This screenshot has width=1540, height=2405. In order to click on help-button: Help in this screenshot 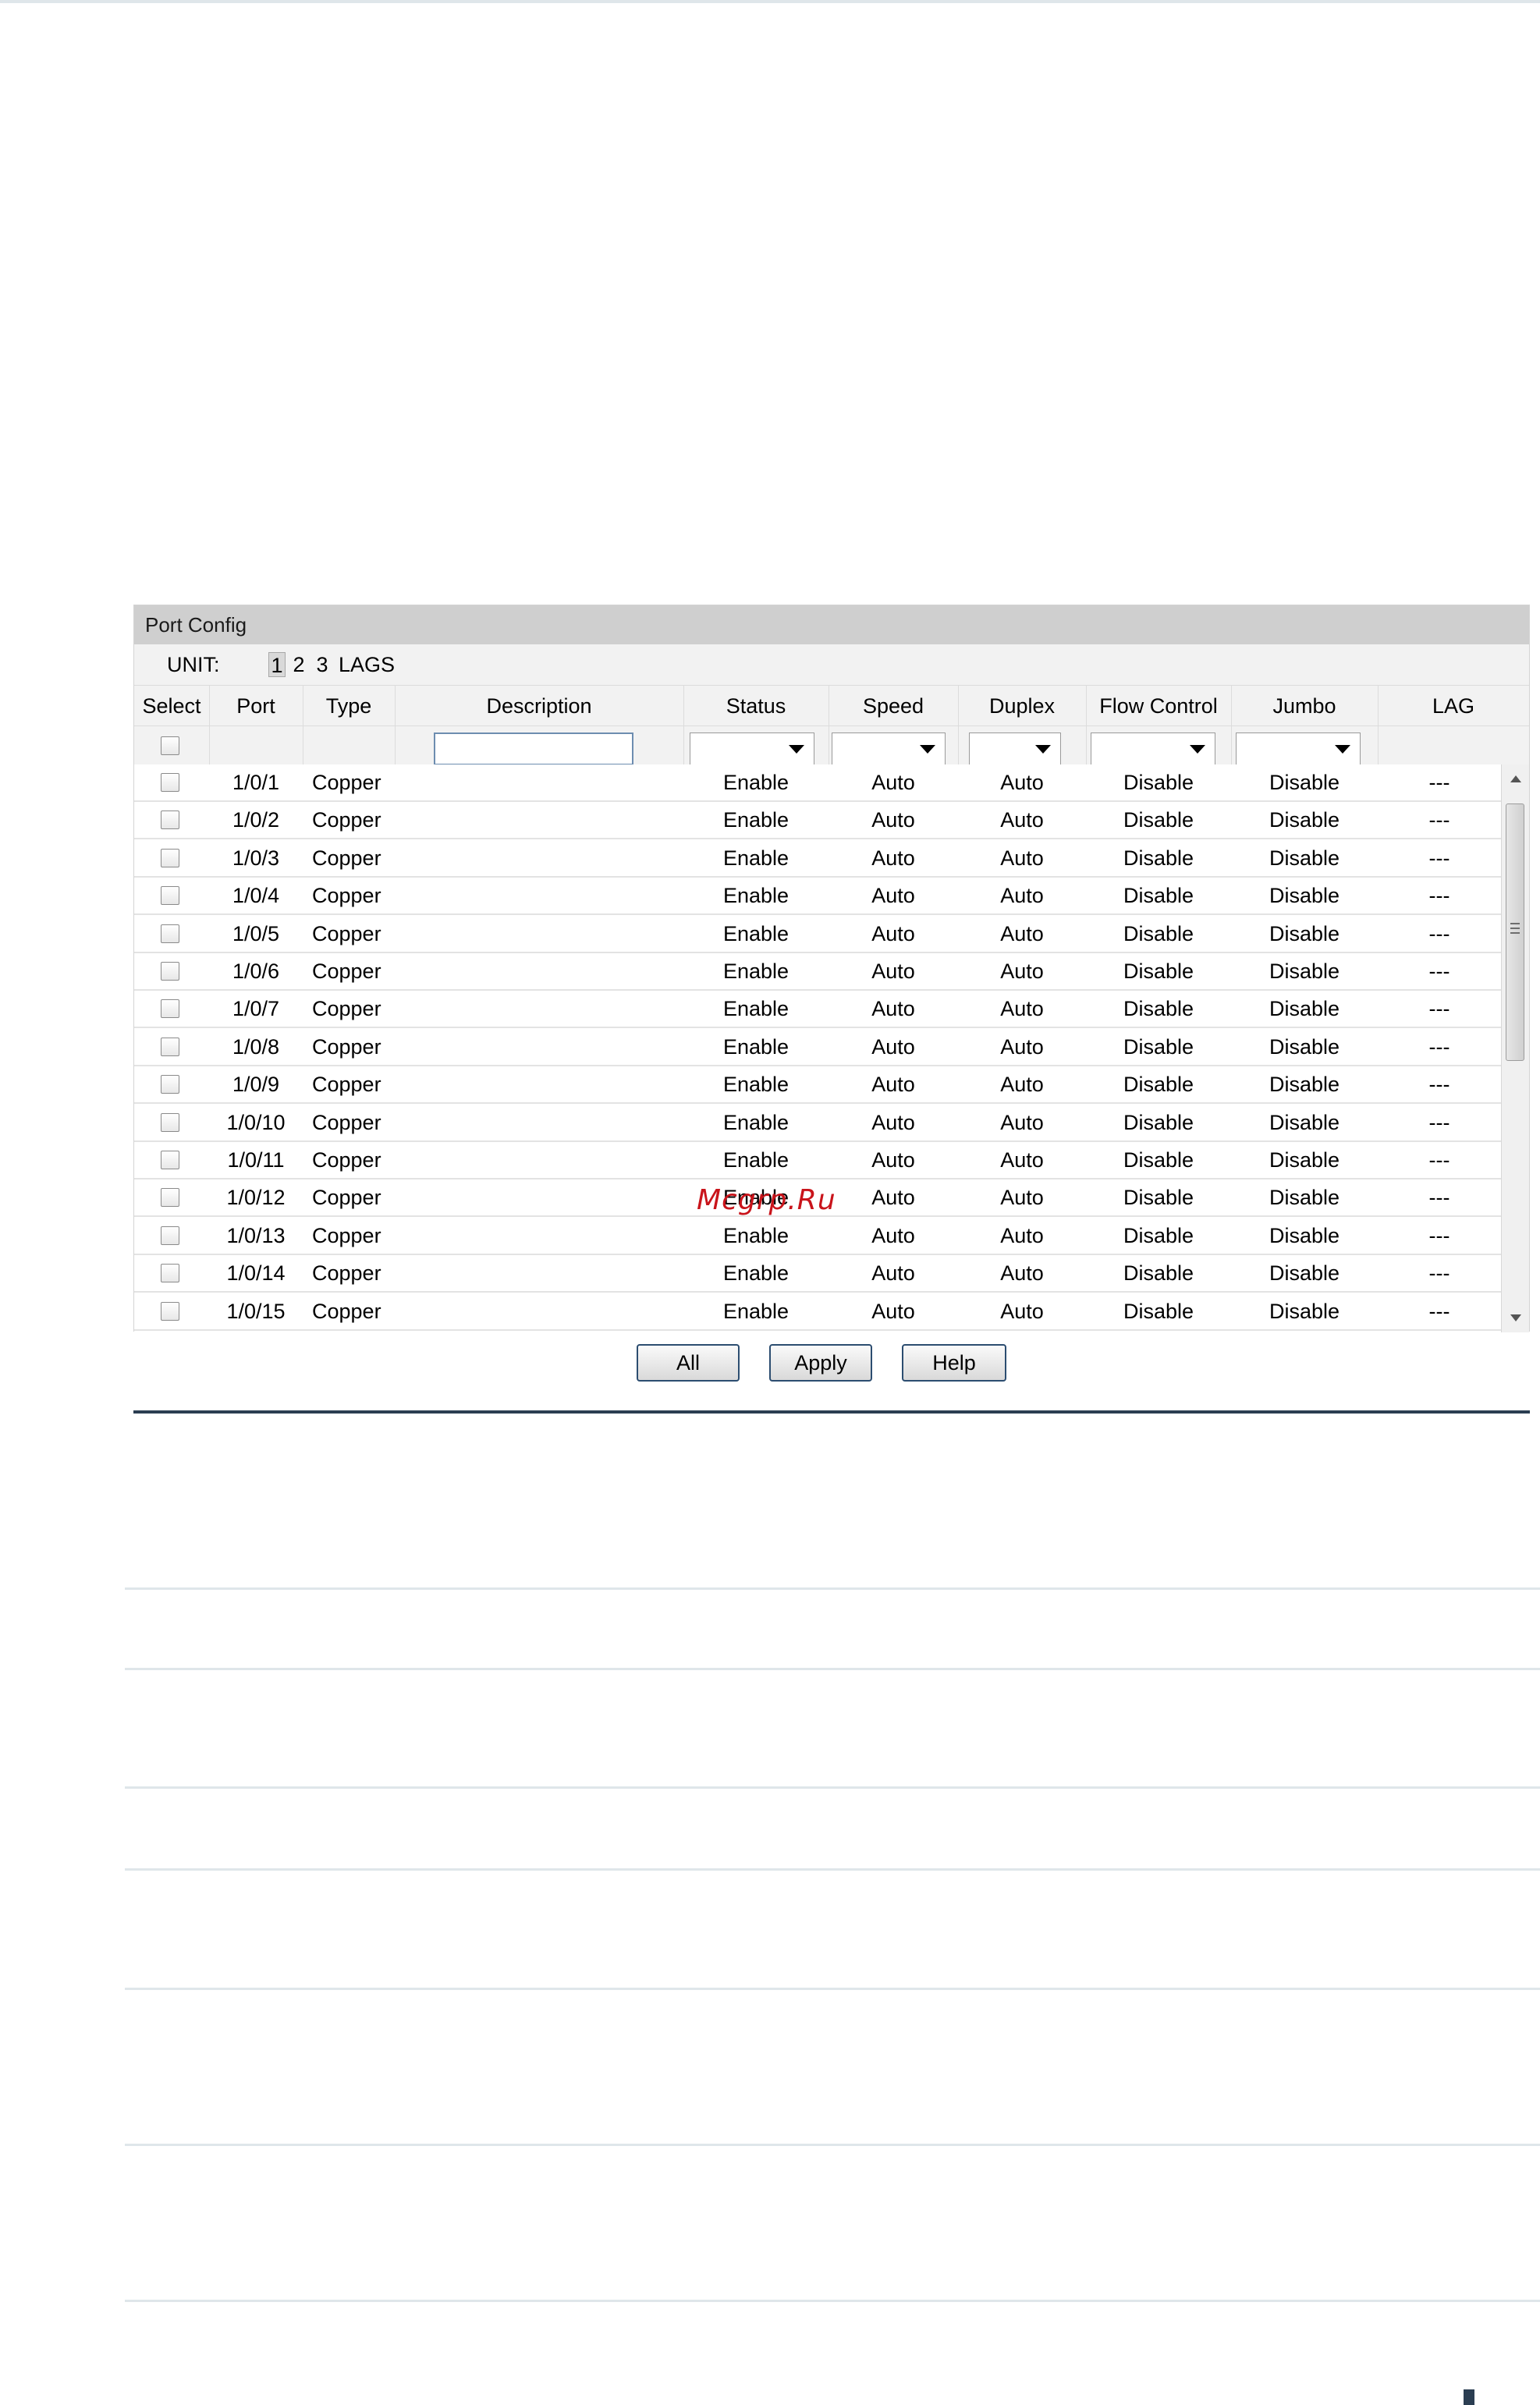, I will do `click(954, 1363)`.